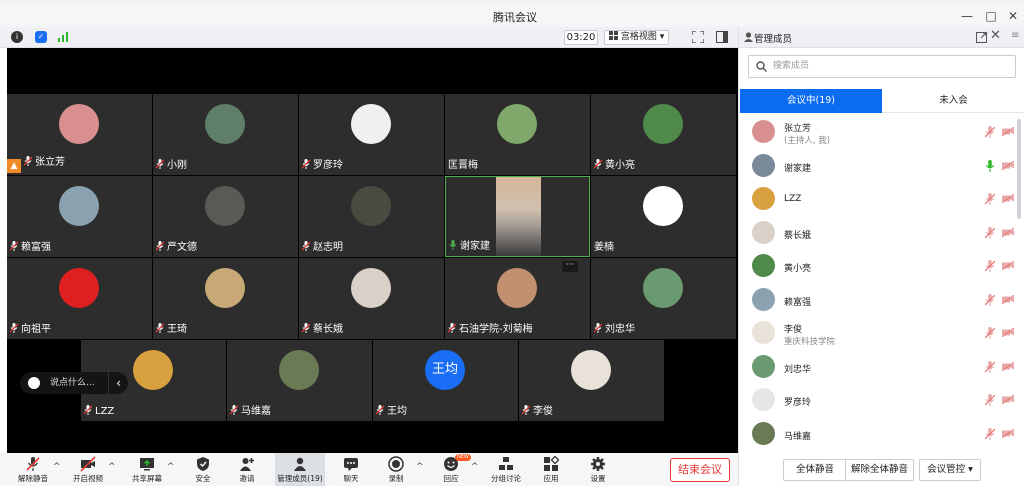 The height and width of the screenshot is (486, 1024). I want to click on participant-name-text: 姜楠, so click(604, 247).